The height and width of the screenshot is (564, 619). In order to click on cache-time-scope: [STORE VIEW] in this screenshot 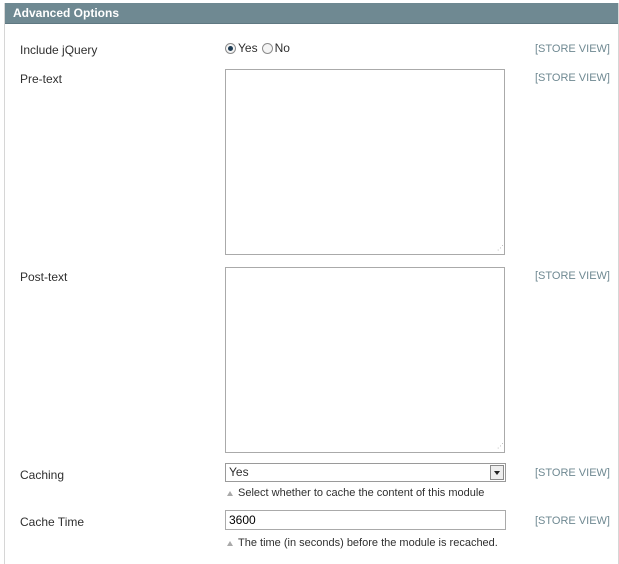, I will do `click(572, 521)`.